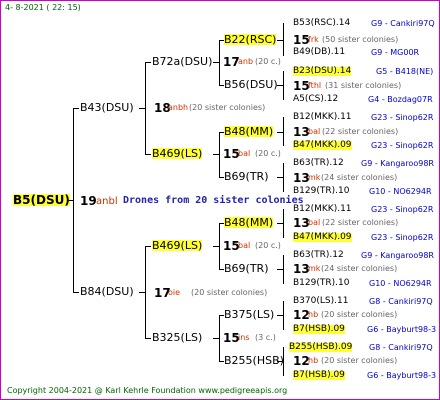 This screenshot has height=400, width=440. I want to click on grand-4: B325(LS), so click(177, 337).